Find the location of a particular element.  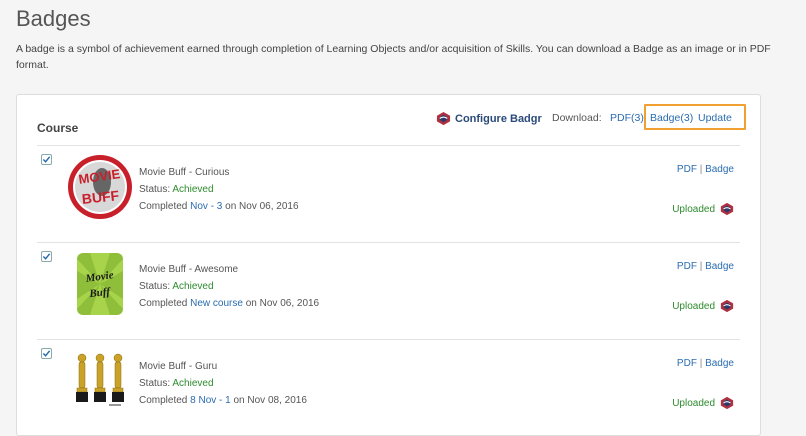

download-label: Download: is located at coordinates (577, 118).